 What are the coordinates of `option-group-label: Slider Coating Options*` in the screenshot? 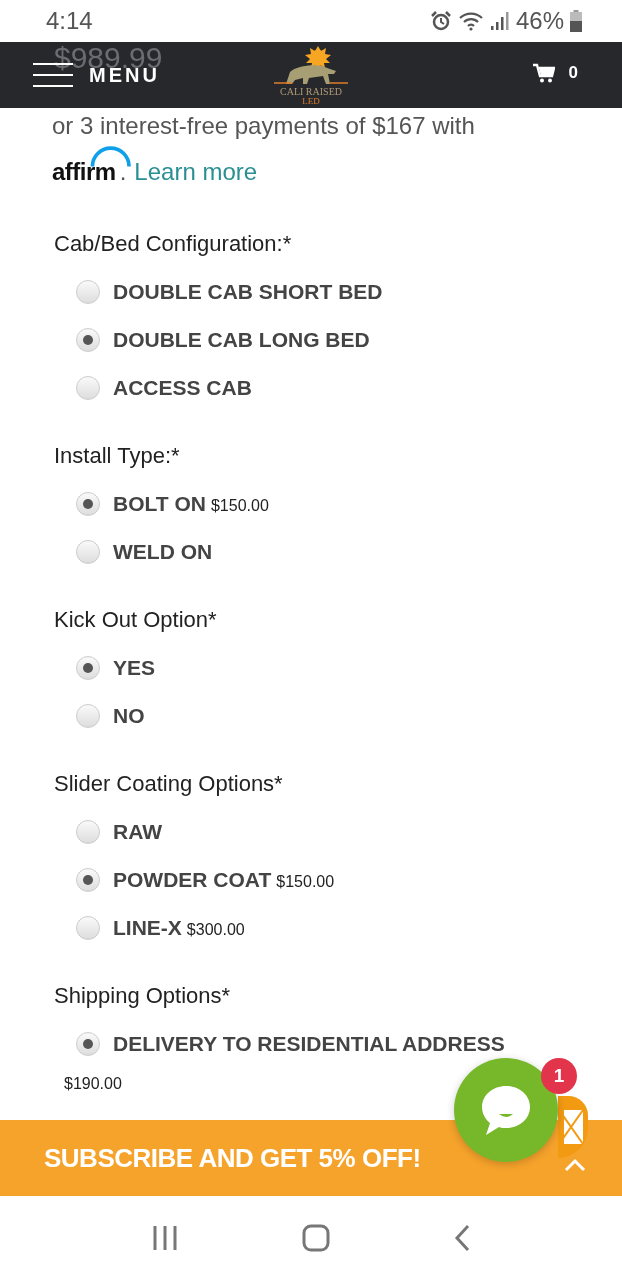 It's located at (168, 784).